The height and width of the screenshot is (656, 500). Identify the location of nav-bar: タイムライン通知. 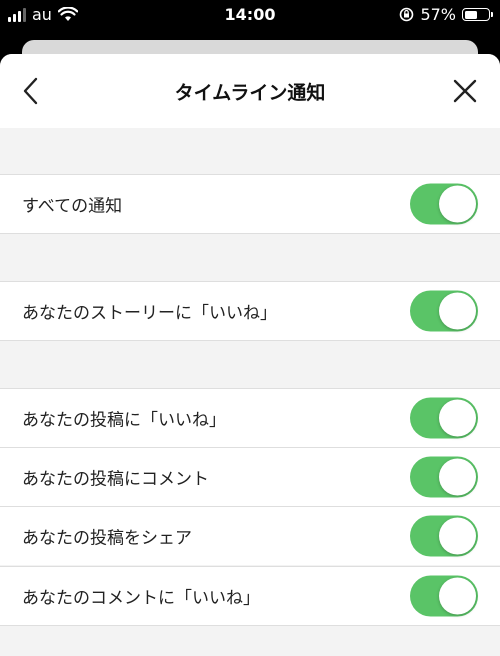
(250, 91).